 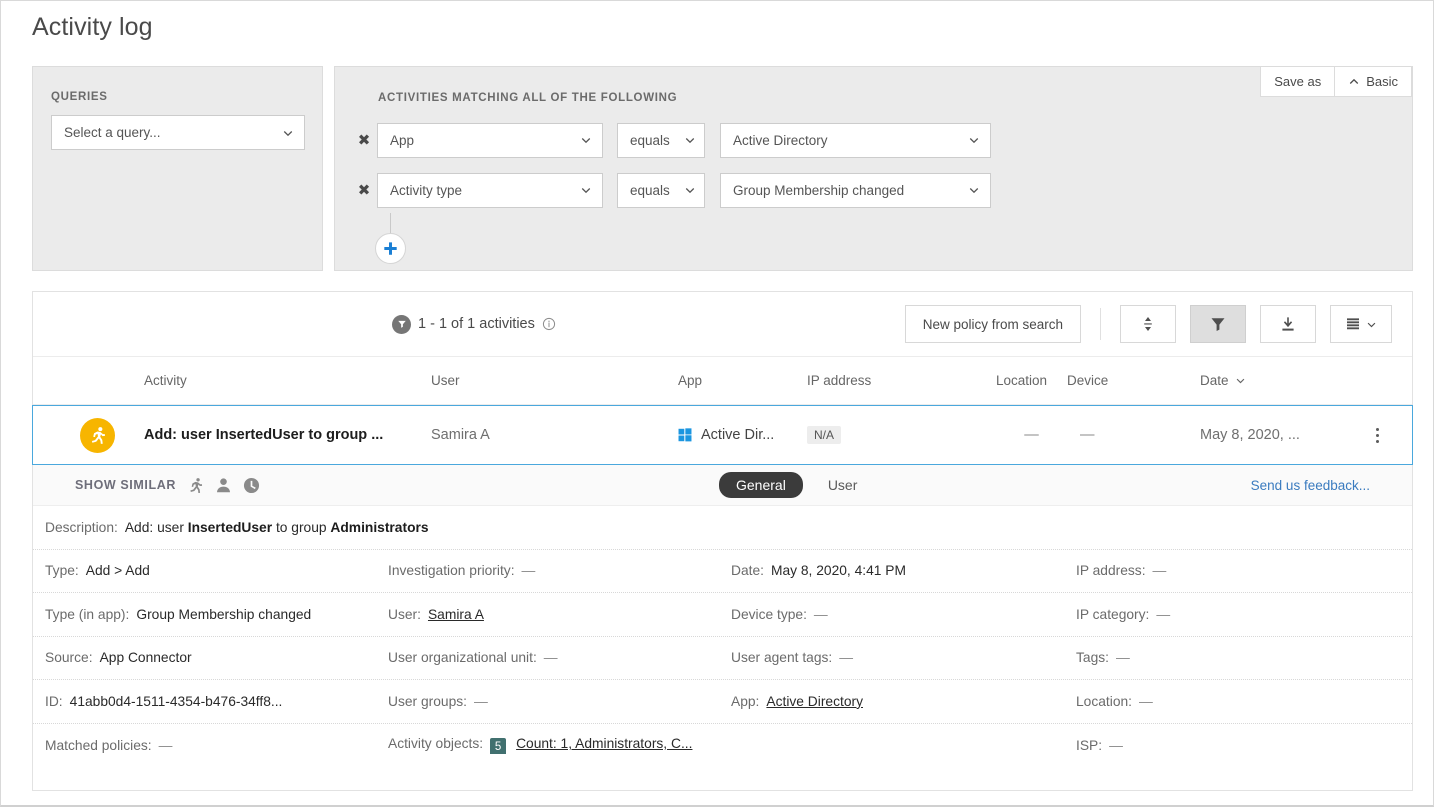 I want to click on detail-field-matched-policies: Matched policies: —, so click(x=210, y=745).